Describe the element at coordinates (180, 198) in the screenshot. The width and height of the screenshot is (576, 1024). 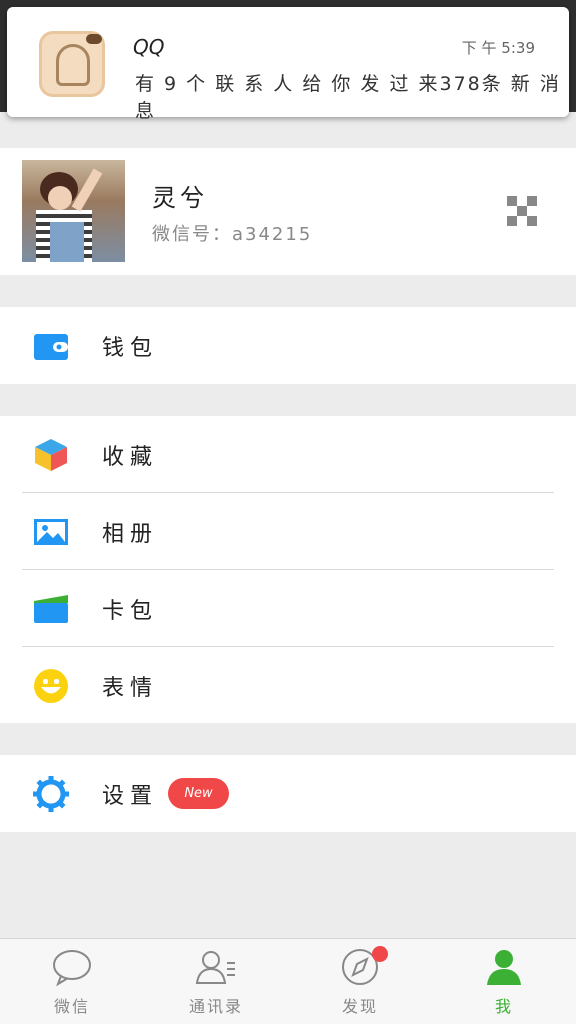
I see `profile-name: 灵兮` at that location.